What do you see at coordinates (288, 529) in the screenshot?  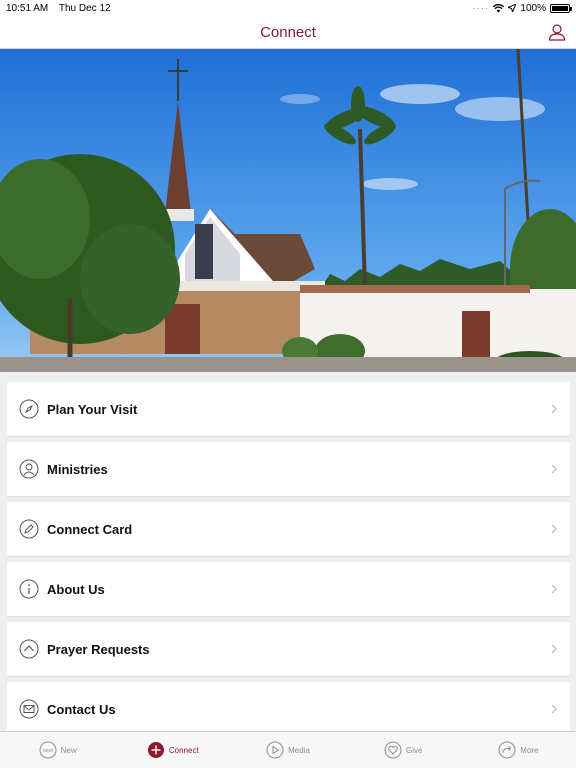 I see `menu-item-connect-card: Connect Card` at bounding box center [288, 529].